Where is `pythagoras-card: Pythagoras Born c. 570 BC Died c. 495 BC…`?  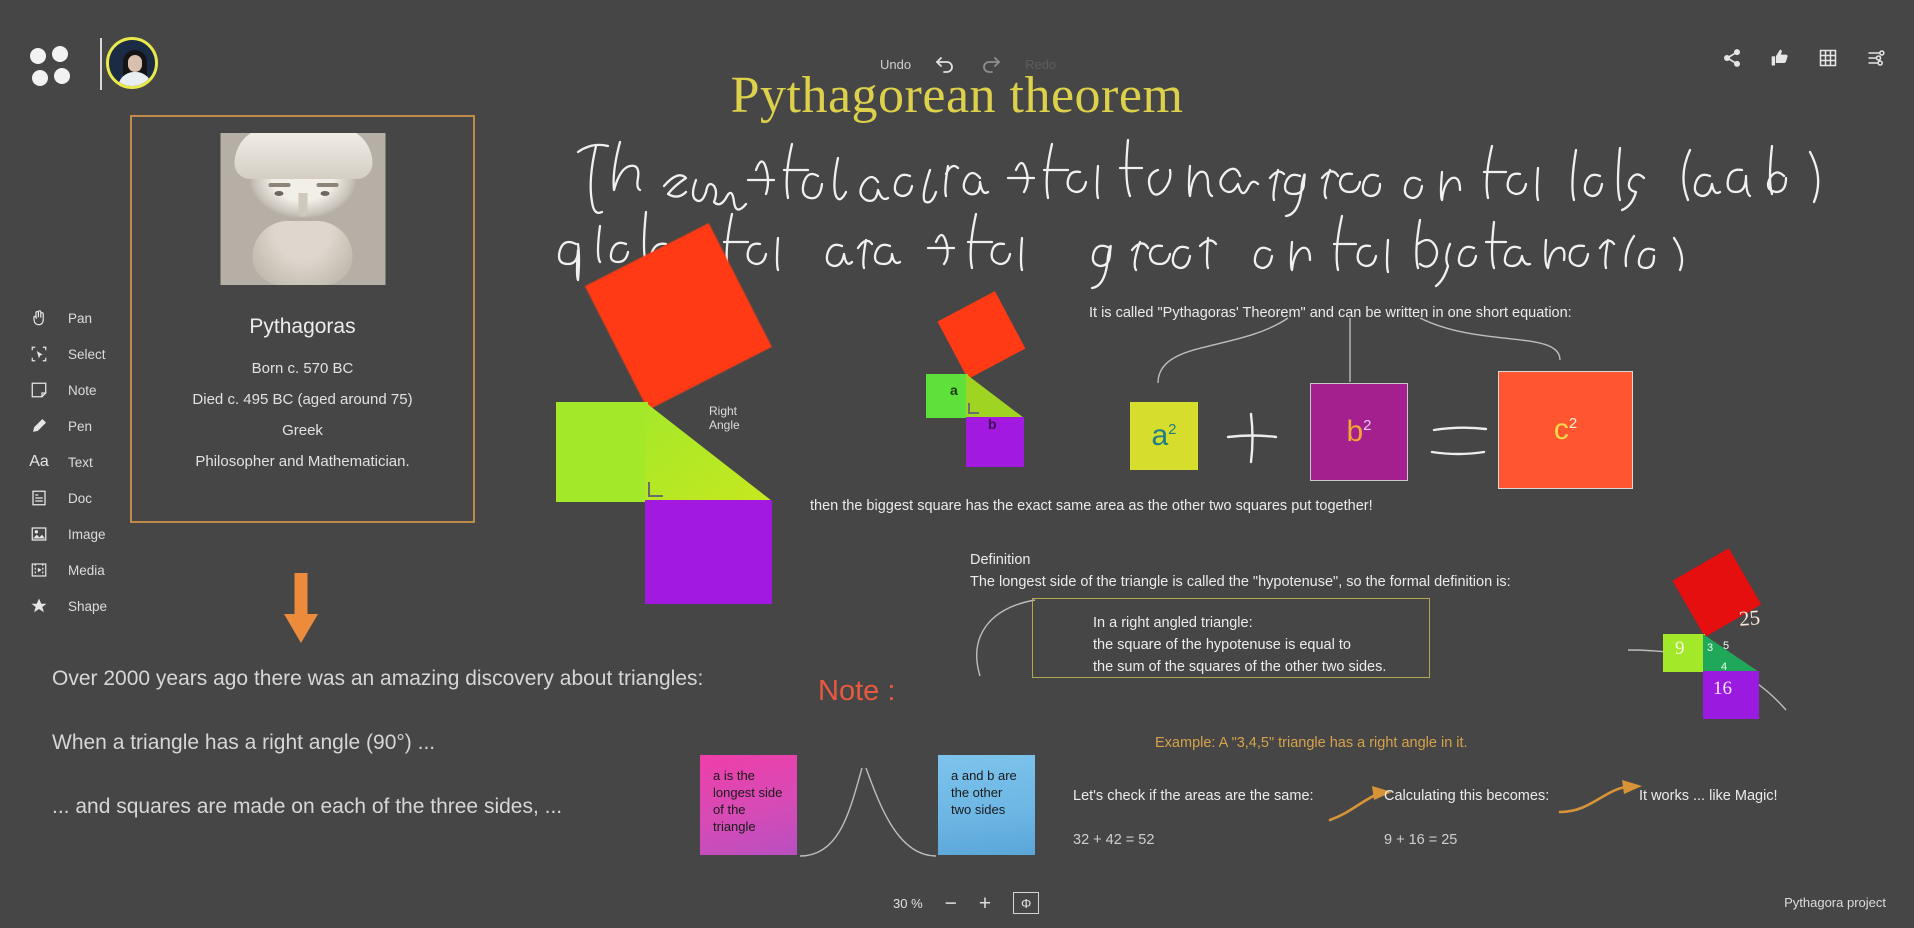 pythagoras-card: Pythagoras Born c. 570 BC Died c. 495 BC… is located at coordinates (302, 319).